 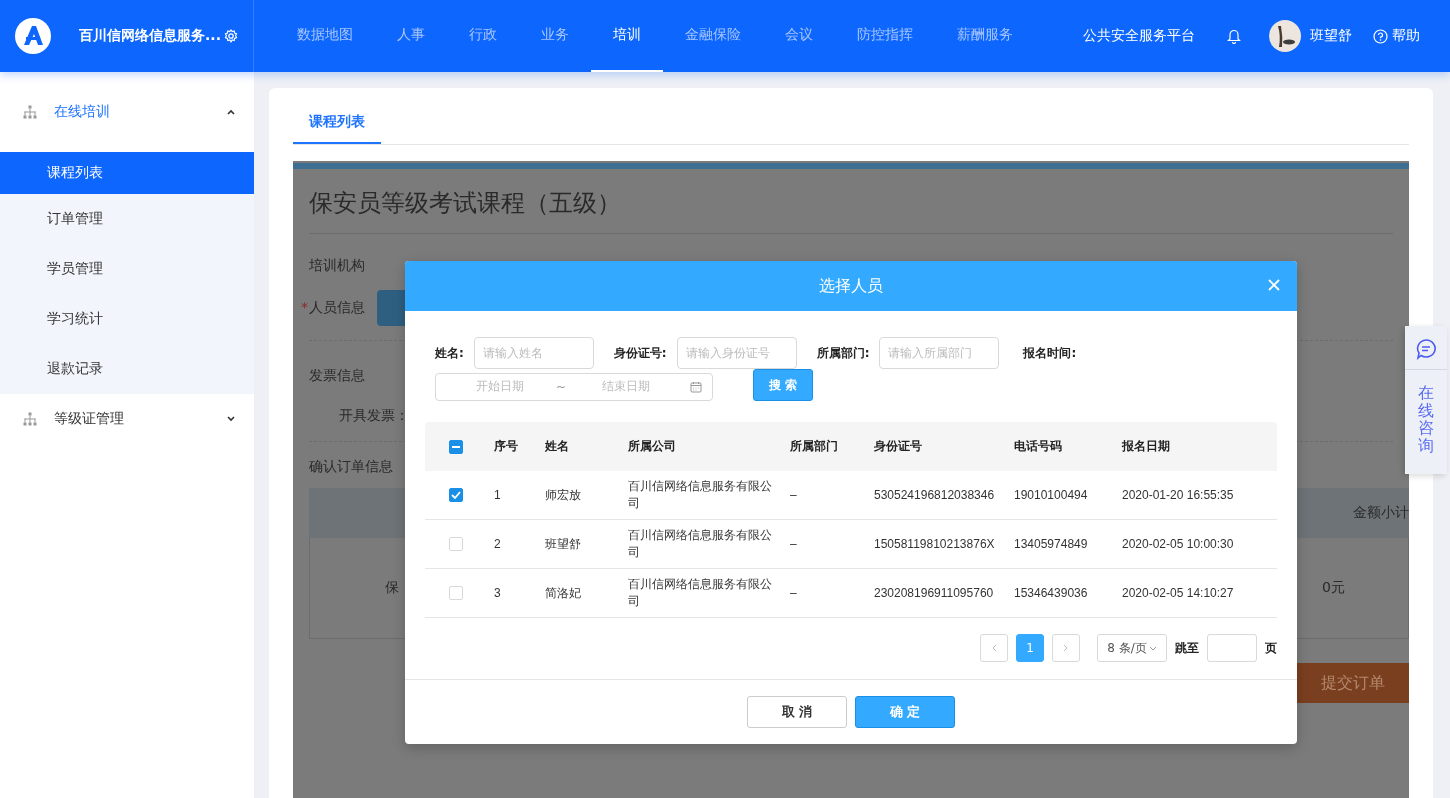 What do you see at coordinates (483, 36) in the screenshot?
I see `nav-tab: 行政` at bounding box center [483, 36].